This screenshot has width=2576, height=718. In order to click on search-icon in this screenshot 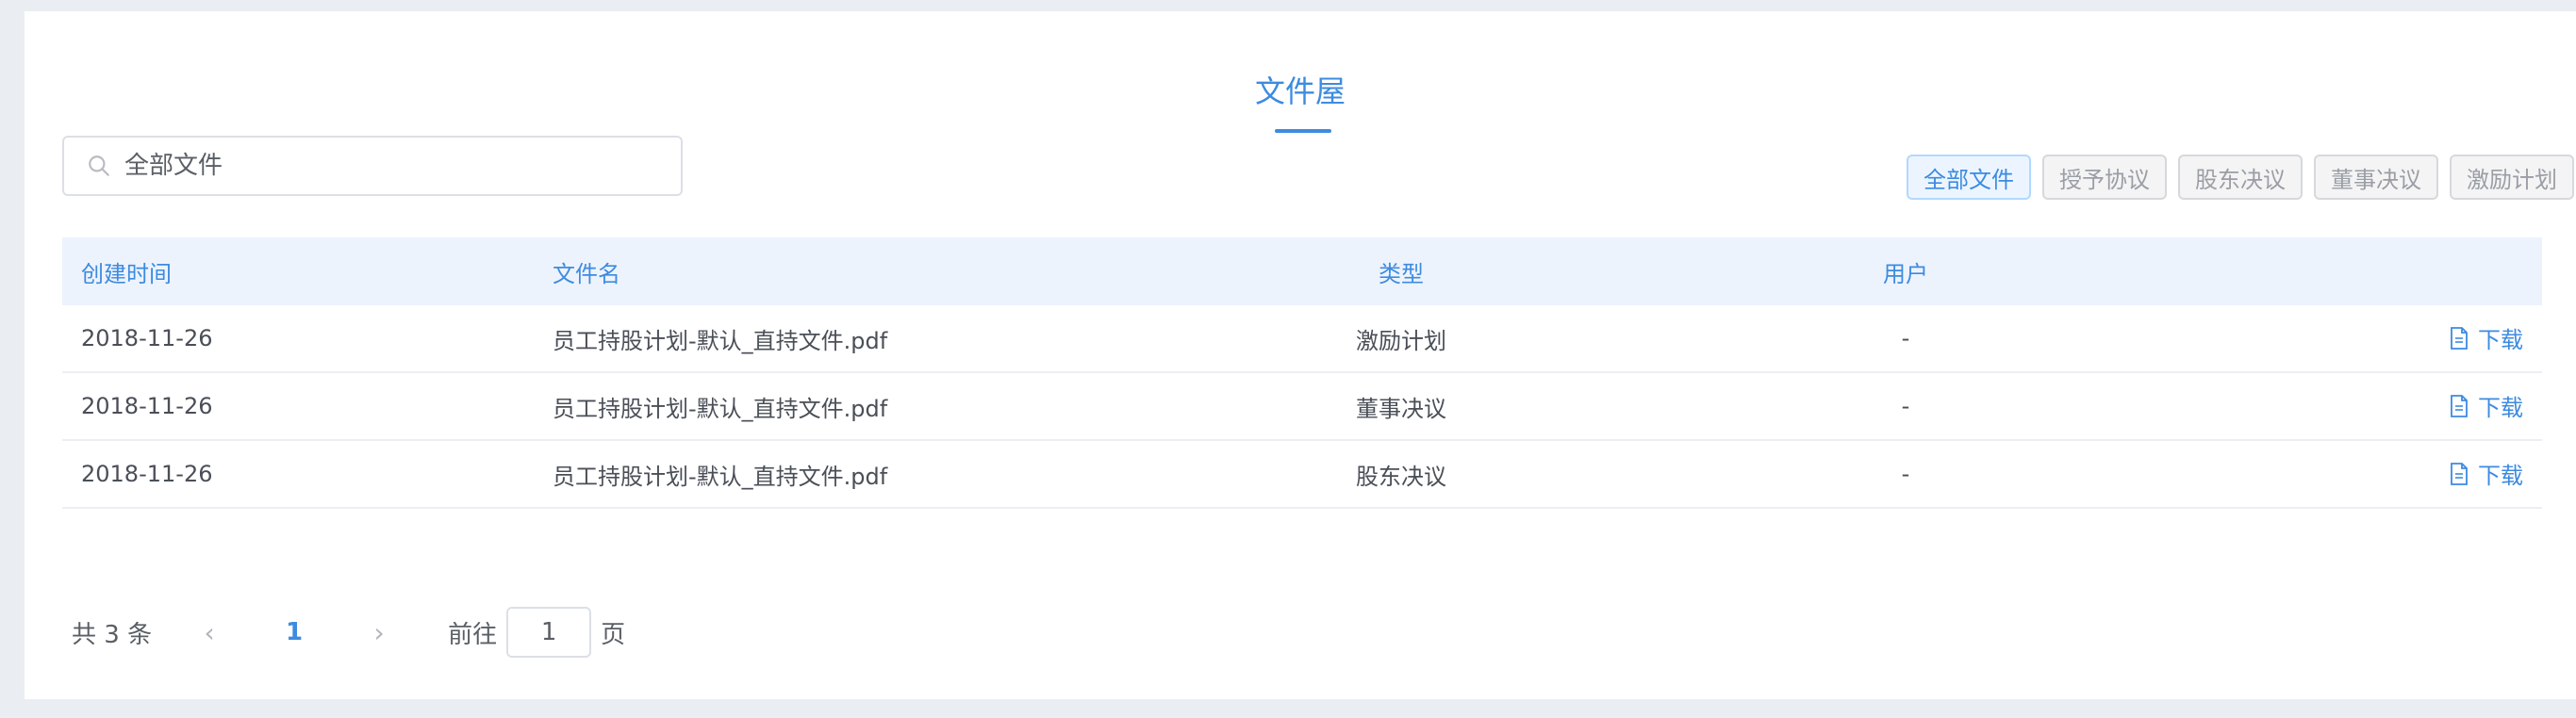, I will do `click(99, 165)`.